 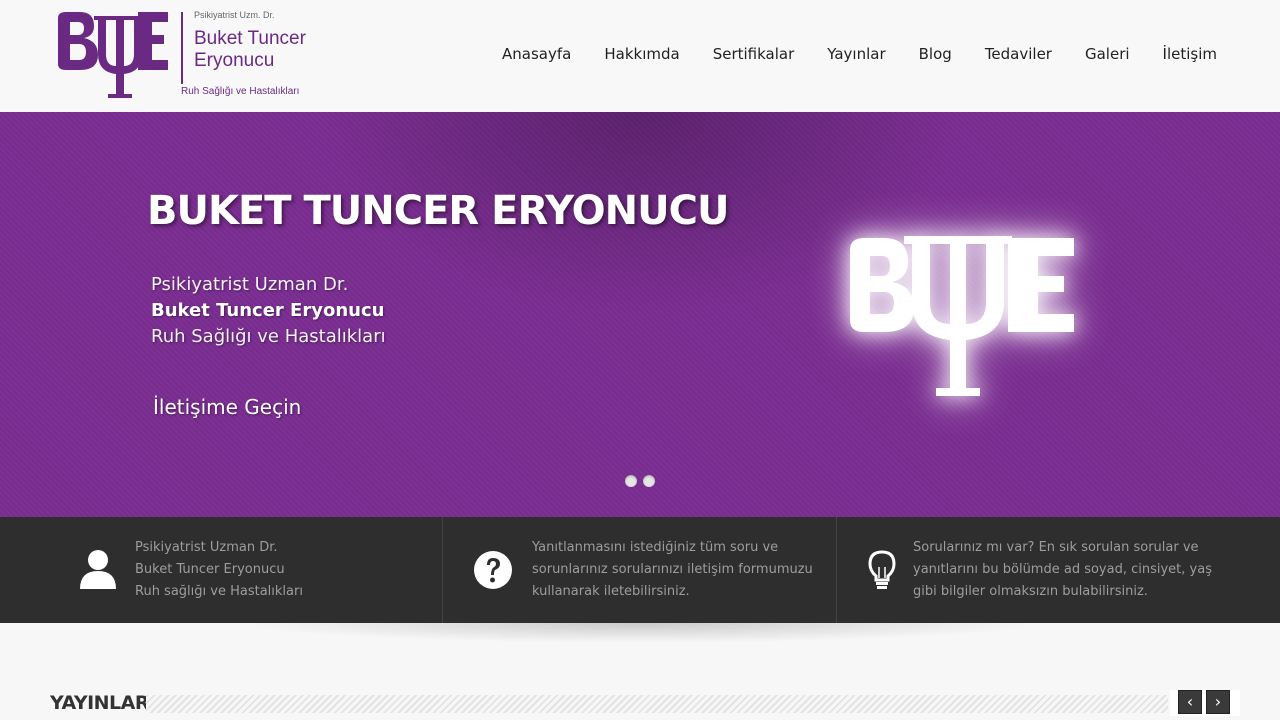 What do you see at coordinates (206, 547) in the screenshot?
I see `info-line: Psikiyatrist Uzman Dr.` at bounding box center [206, 547].